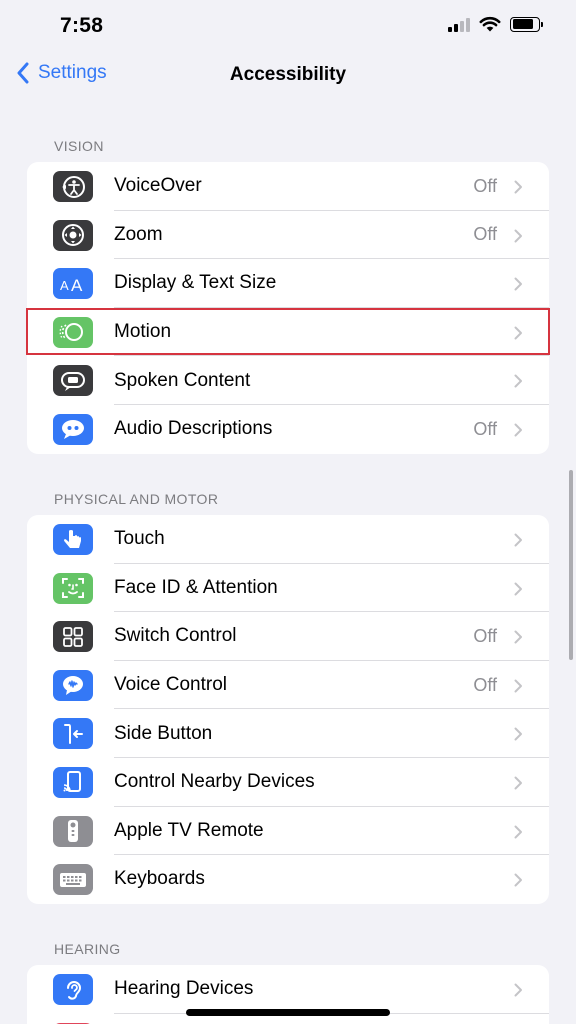  I want to click on tv-remote-icon, so click(73, 831).